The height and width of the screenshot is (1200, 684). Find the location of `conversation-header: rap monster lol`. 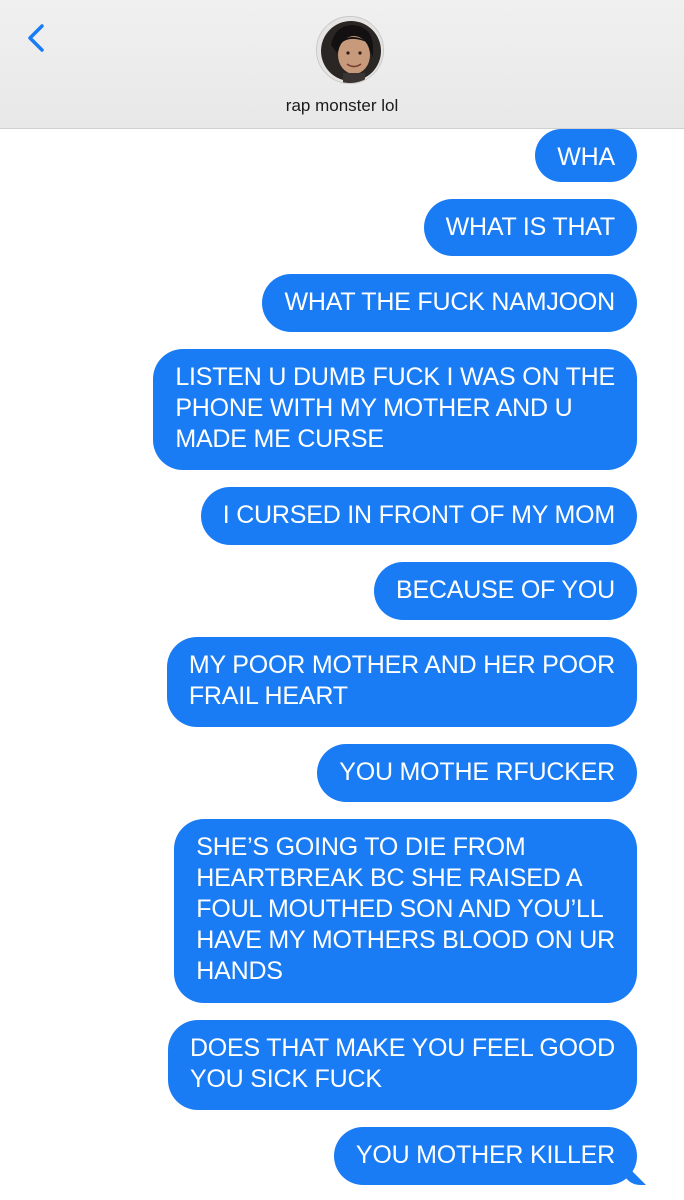

conversation-header: rap monster lol is located at coordinates (342, 64).